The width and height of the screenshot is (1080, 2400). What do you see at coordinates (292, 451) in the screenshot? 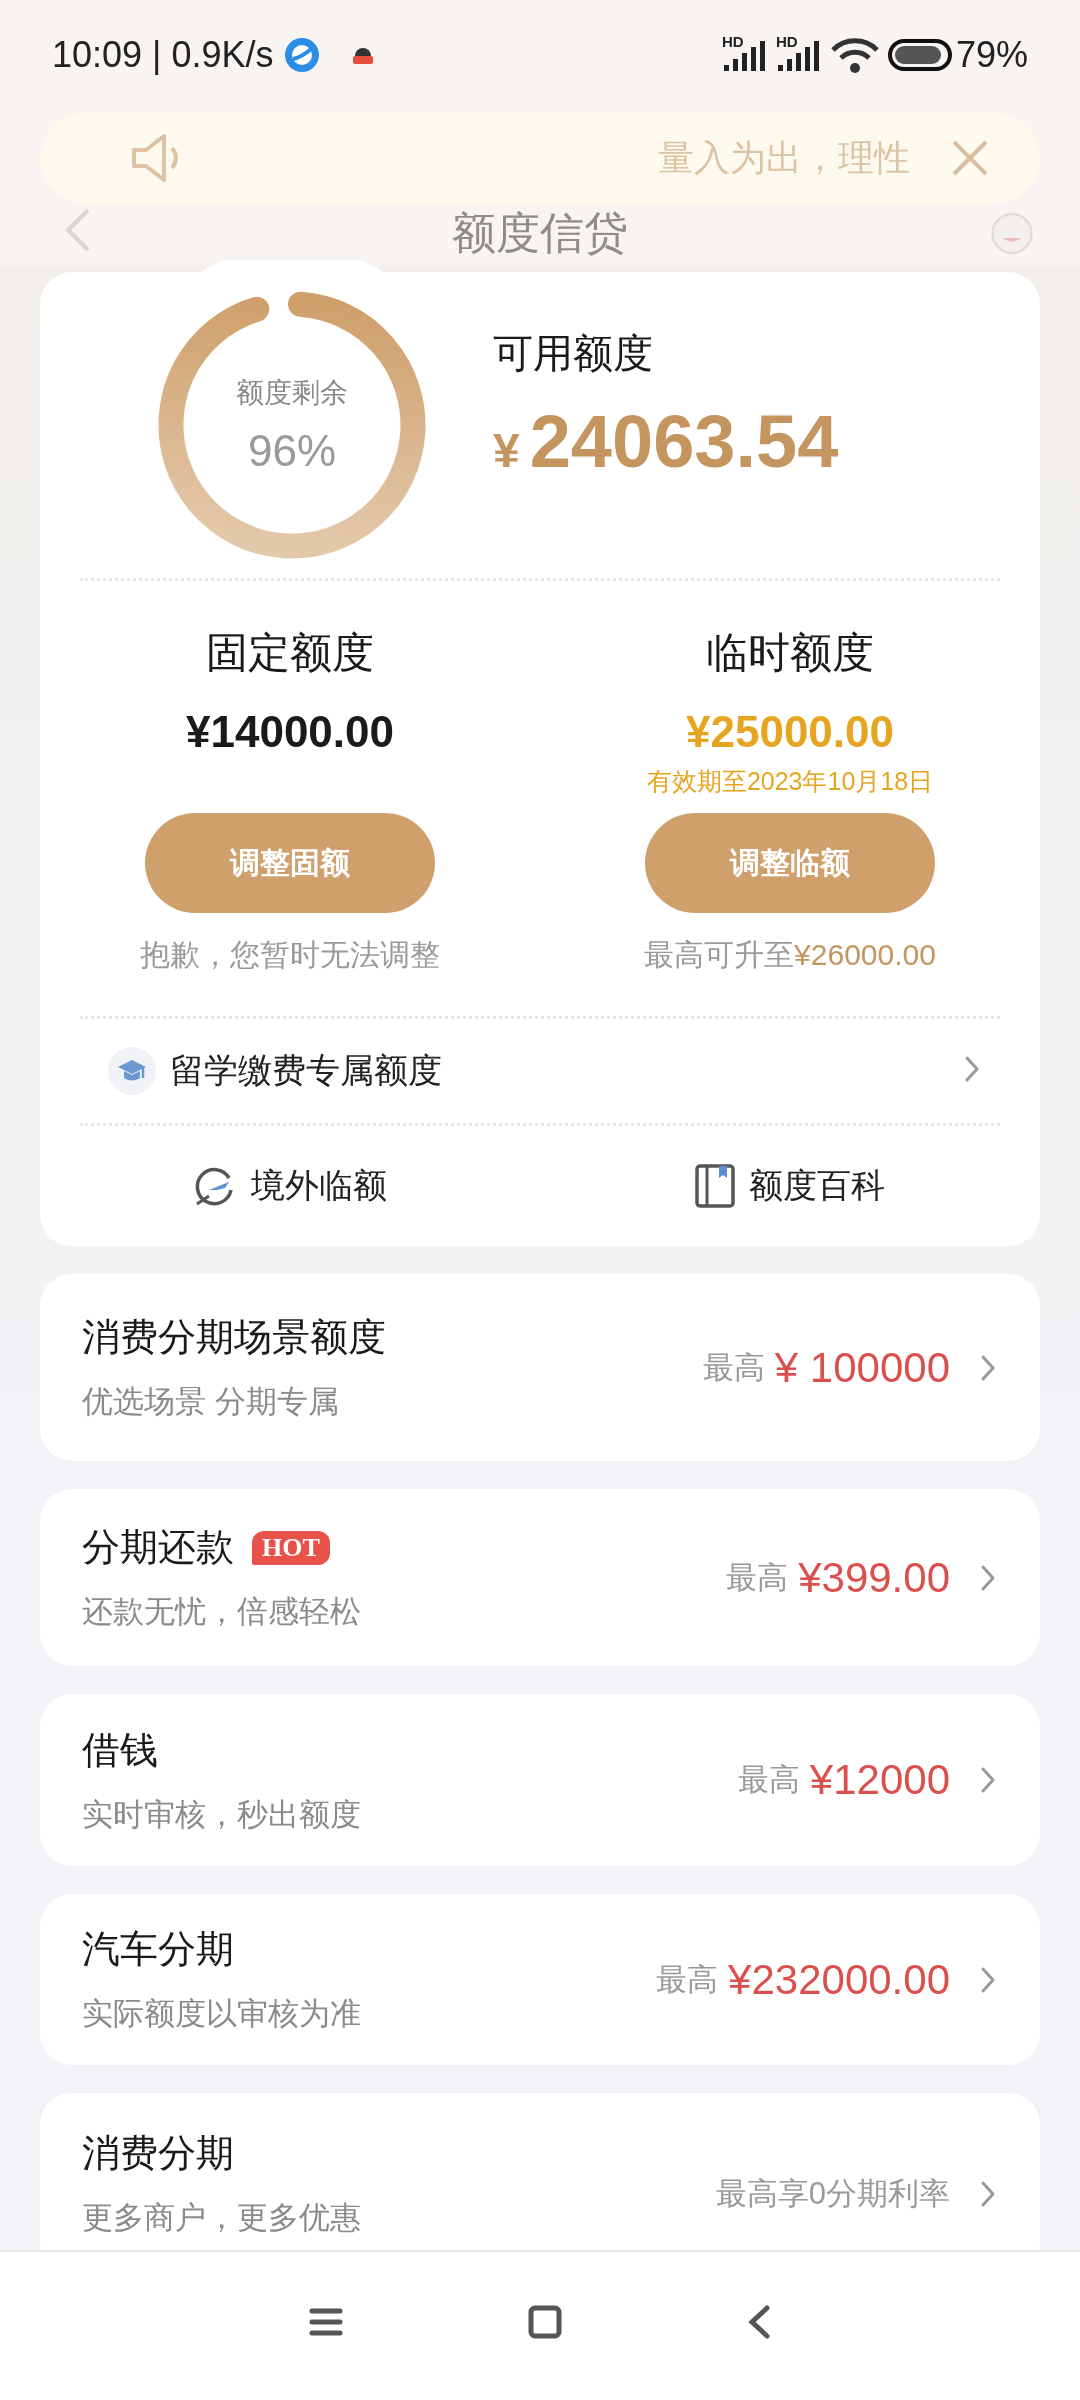
I see `ring-percent: 96%` at bounding box center [292, 451].